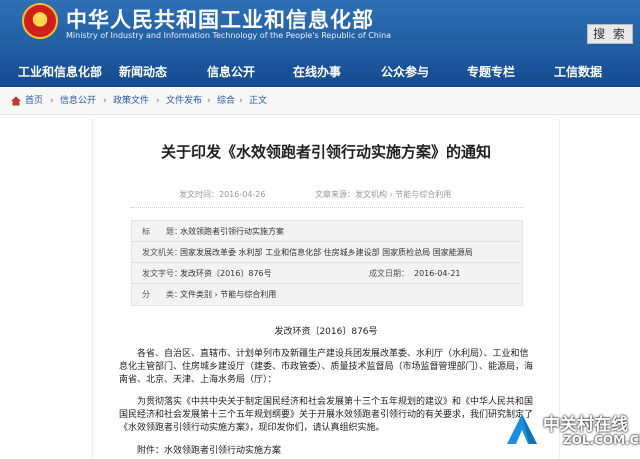 The width and height of the screenshot is (640, 459). What do you see at coordinates (585, 425) in the screenshot?
I see `watermark-main-text: 中关村在线` at bounding box center [585, 425].